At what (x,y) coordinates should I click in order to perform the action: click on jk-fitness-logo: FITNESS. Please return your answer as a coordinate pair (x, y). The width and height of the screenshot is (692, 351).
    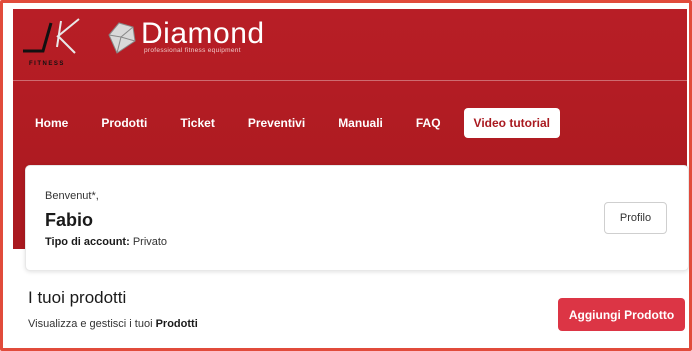
    Looking at the image, I should click on (56, 44).